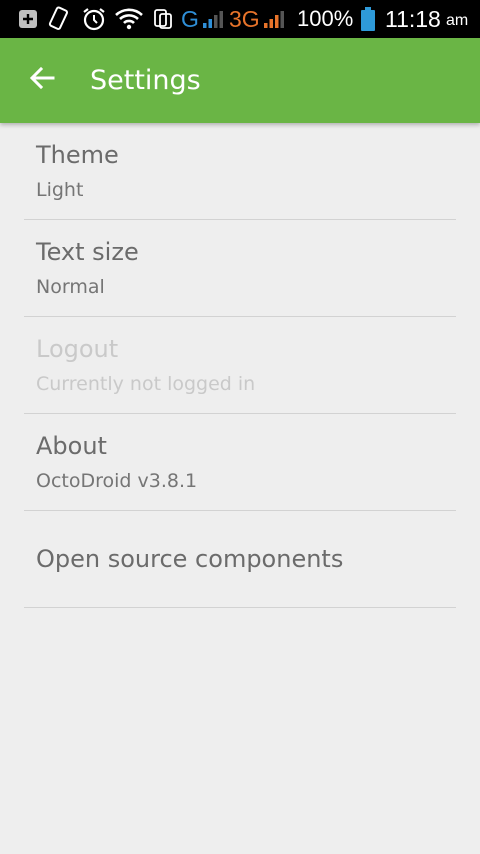 This screenshot has height=854, width=480. Describe the element at coordinates (240, 80) in the screenshot. I see `app-bar: Settings` at that location.